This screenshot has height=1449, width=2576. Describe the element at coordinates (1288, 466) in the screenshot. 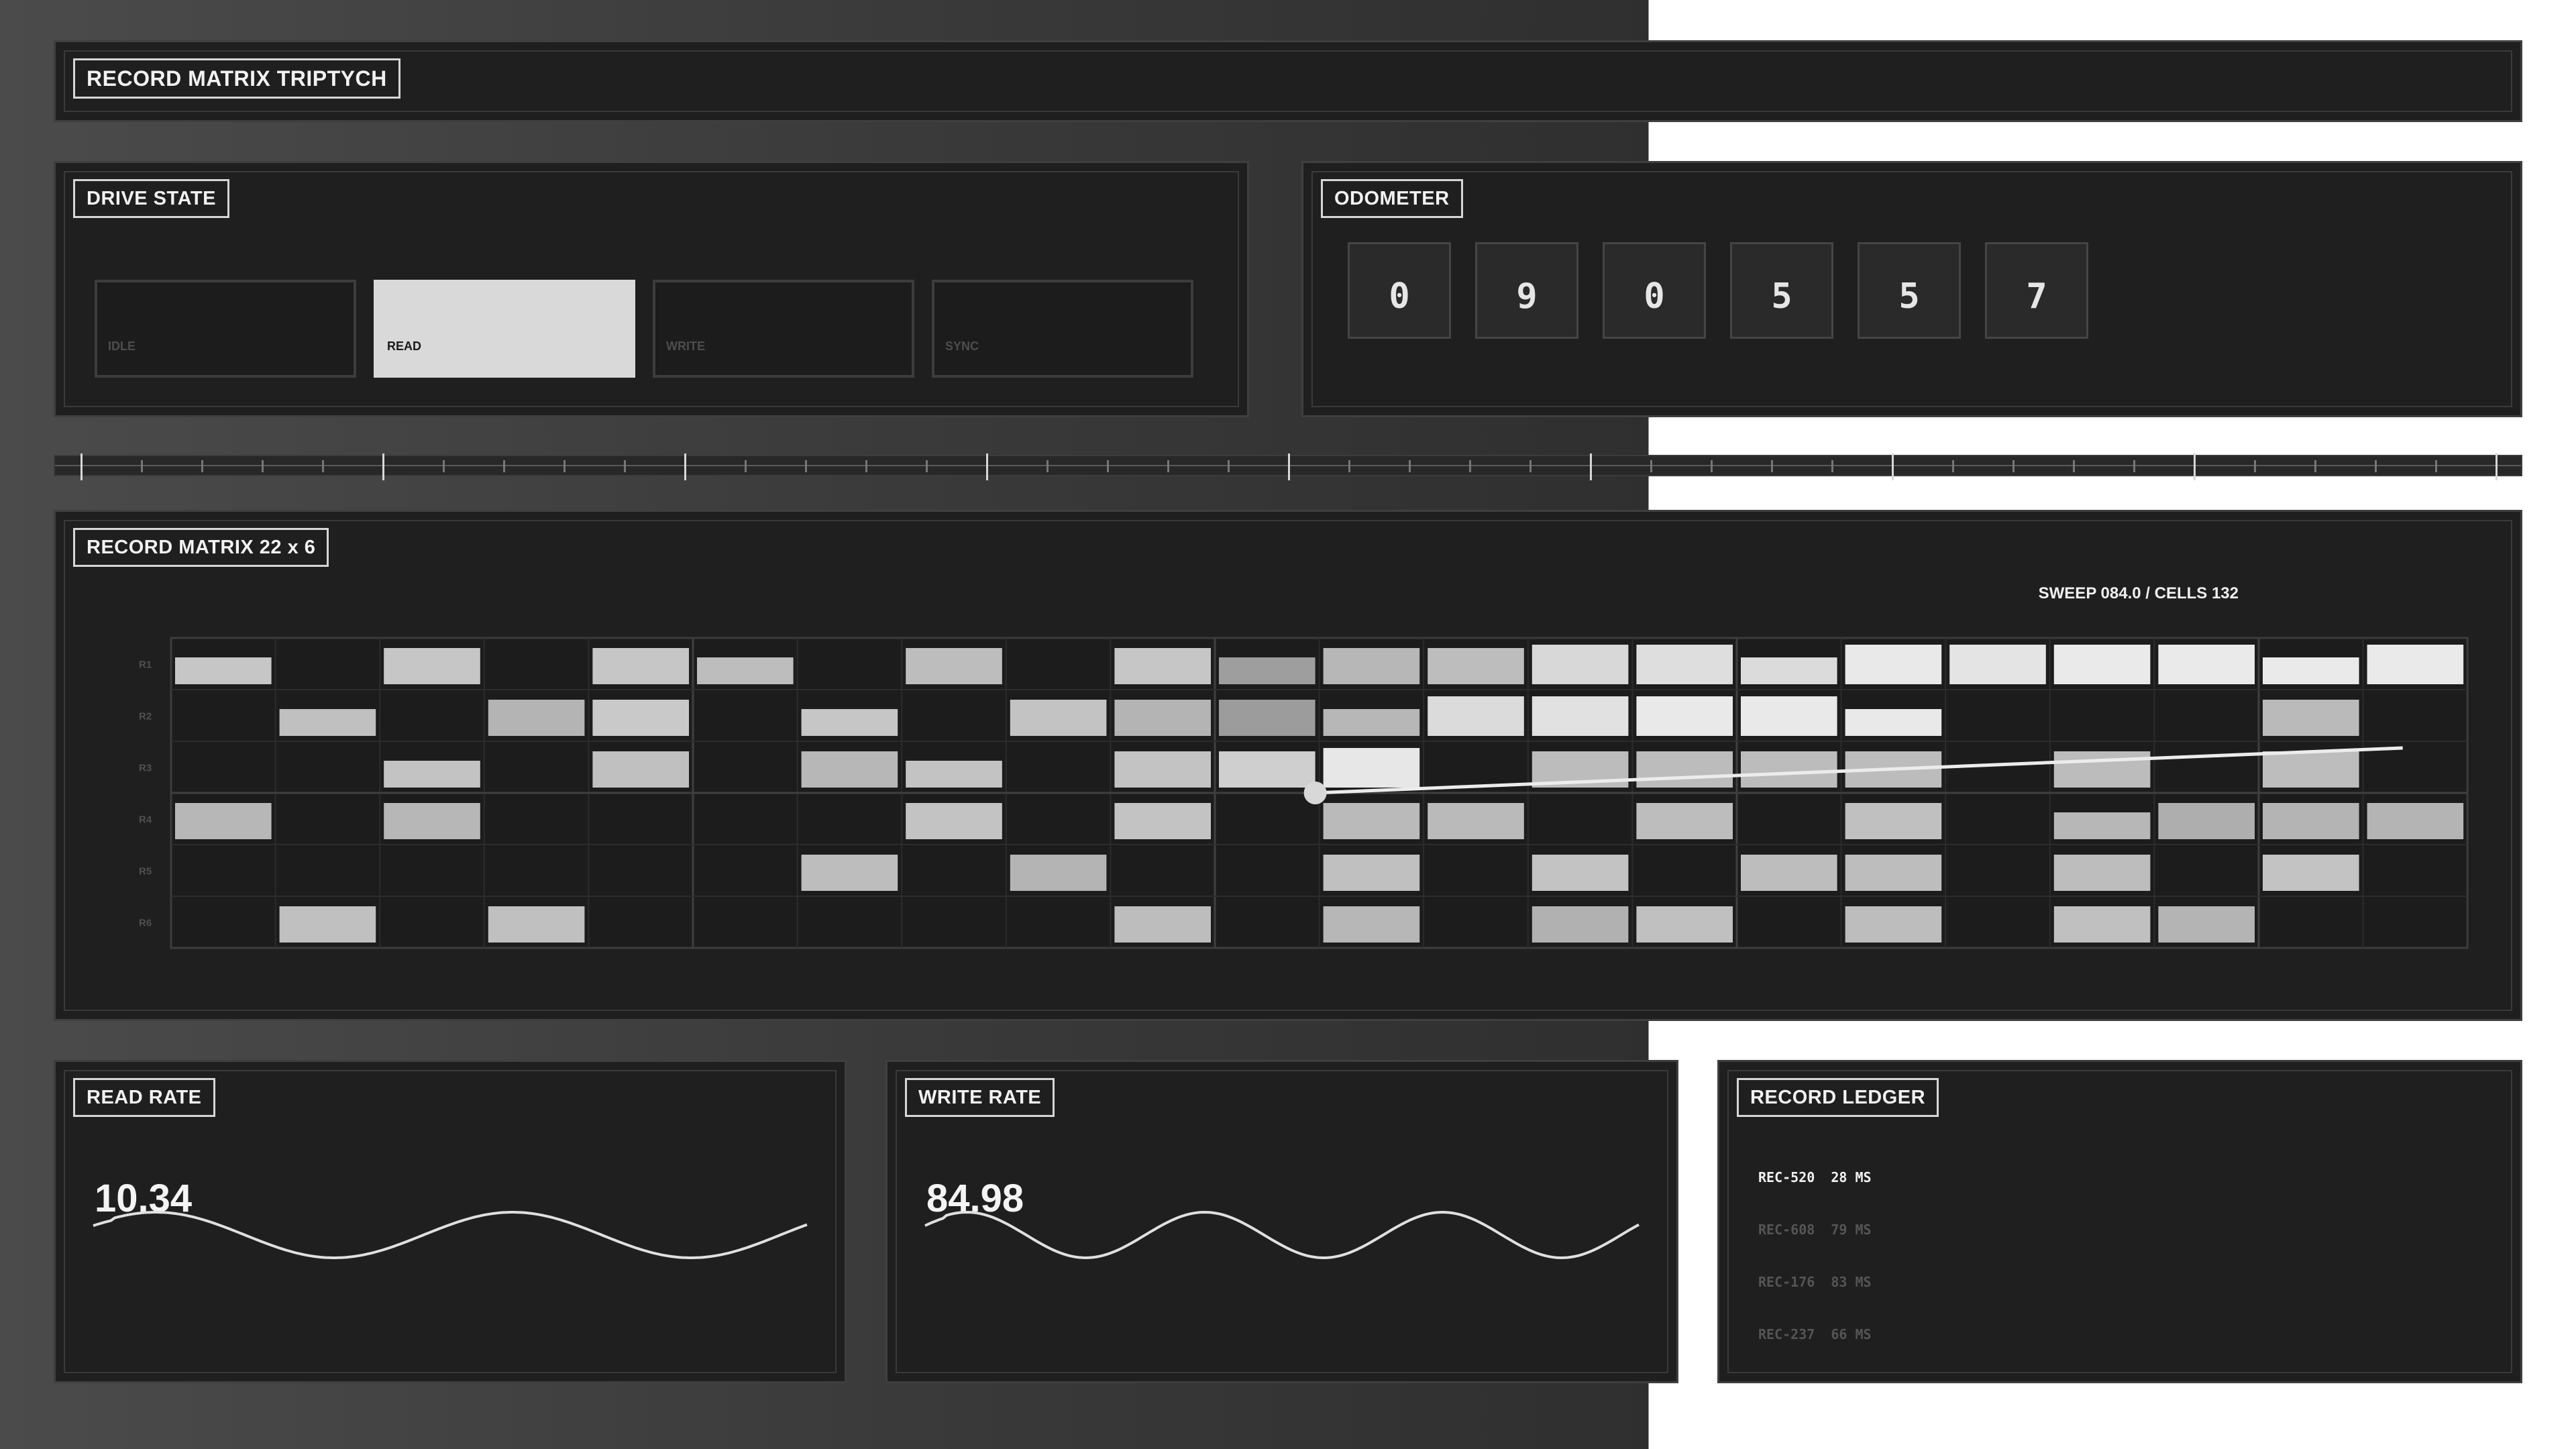

I see `timeline-scrubber` at that location.